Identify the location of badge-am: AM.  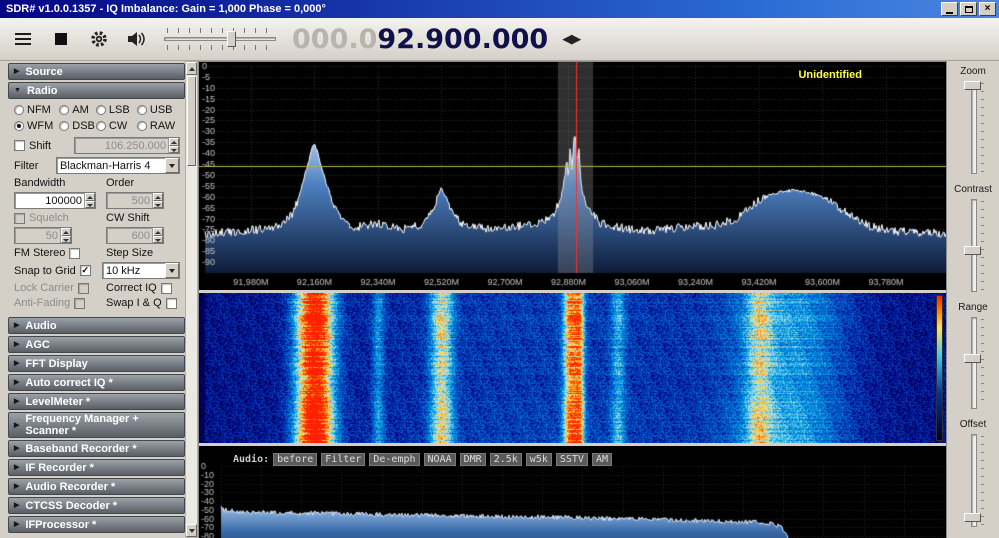
(601, 459).